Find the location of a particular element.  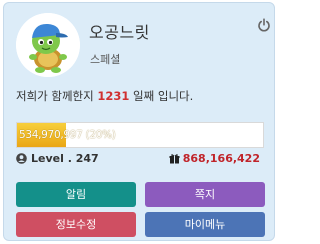

experience-text: 534,970,997 (20%) is located at coordinates (67, 135).